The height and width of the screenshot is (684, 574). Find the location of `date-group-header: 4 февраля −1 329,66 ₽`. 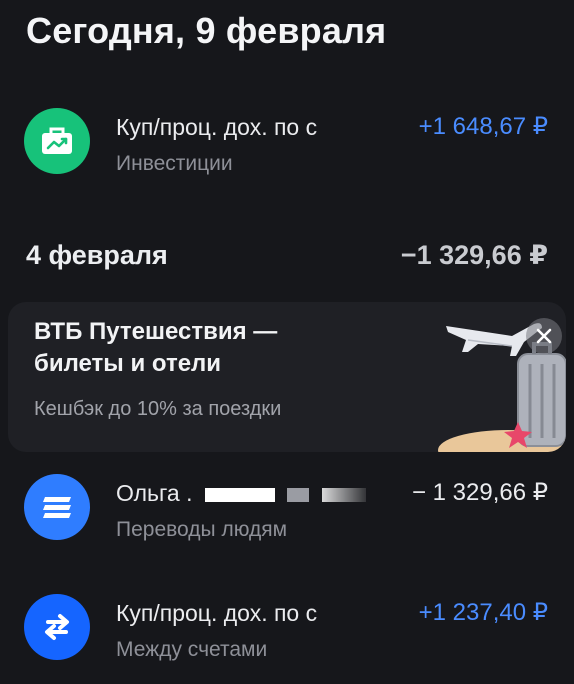

date-group-header: 4 февраля −1 329,66 ₽ is located at coordinates (287, 258).